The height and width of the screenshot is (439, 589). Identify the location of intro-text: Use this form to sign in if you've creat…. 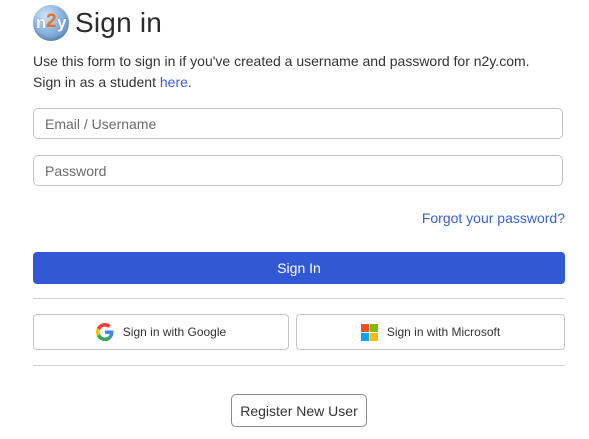
(297, 72).